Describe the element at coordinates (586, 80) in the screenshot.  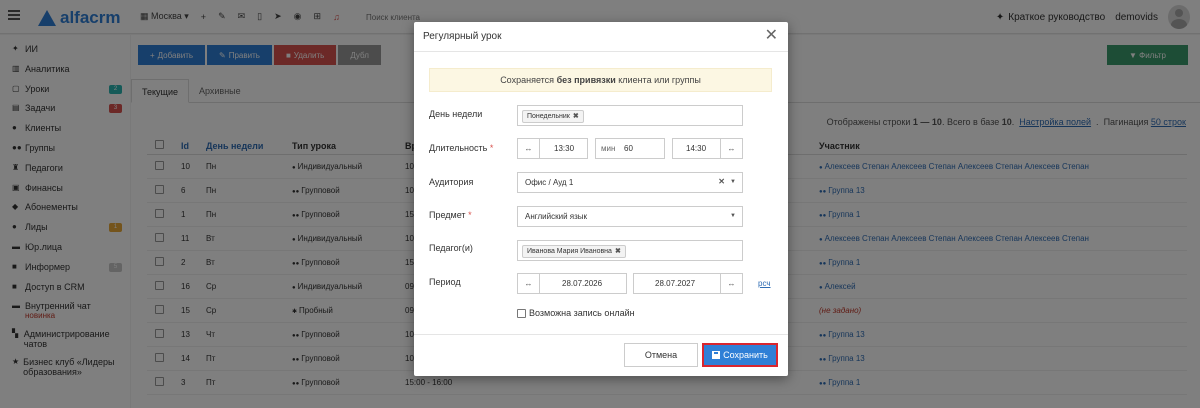
I see `notice-bold: без привязки` at that location.